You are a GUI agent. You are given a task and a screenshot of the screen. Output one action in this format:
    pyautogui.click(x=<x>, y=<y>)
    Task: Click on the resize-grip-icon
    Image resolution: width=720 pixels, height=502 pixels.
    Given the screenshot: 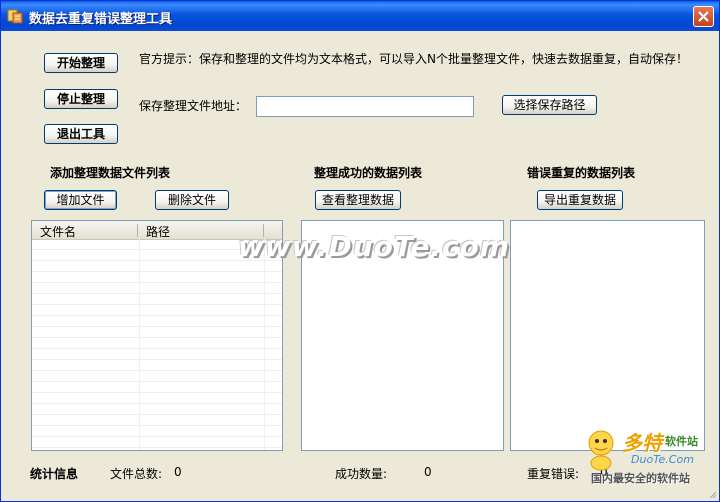 What is the action you would take?
    pyautogui.click(x=712, y=494)
    